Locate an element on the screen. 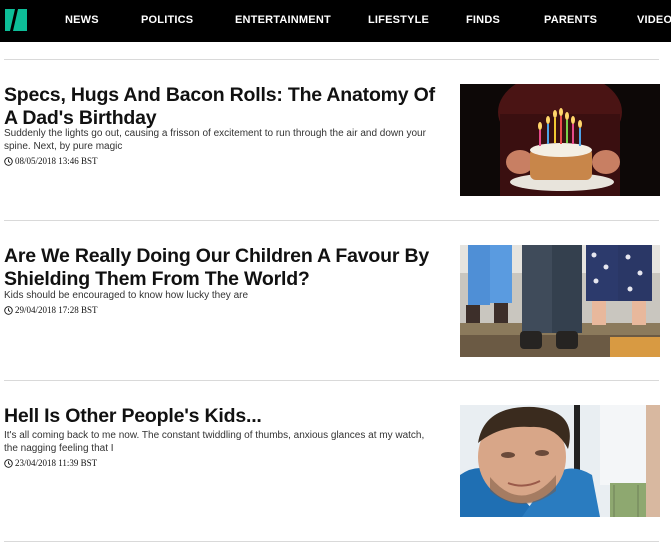 The image size is (671, 545). nav-item-parents: PARENTS is located at coordinates (570, 20).